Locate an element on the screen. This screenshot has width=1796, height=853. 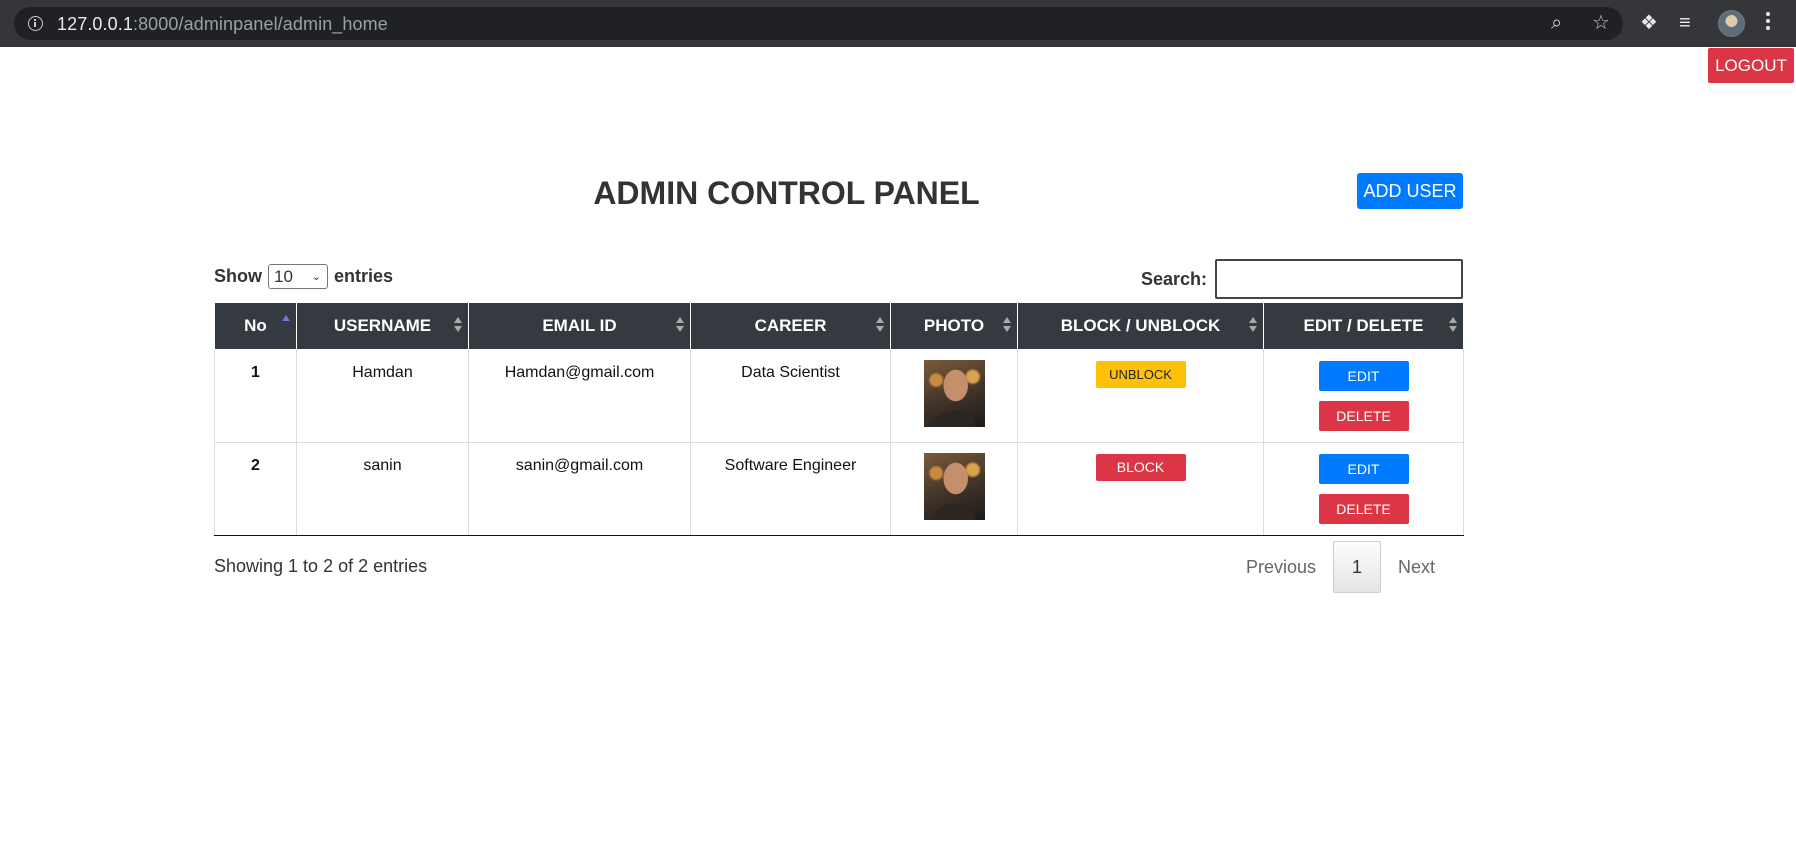
column-header-label: EDIT / DELETE is located at coordinates (1363, 325).